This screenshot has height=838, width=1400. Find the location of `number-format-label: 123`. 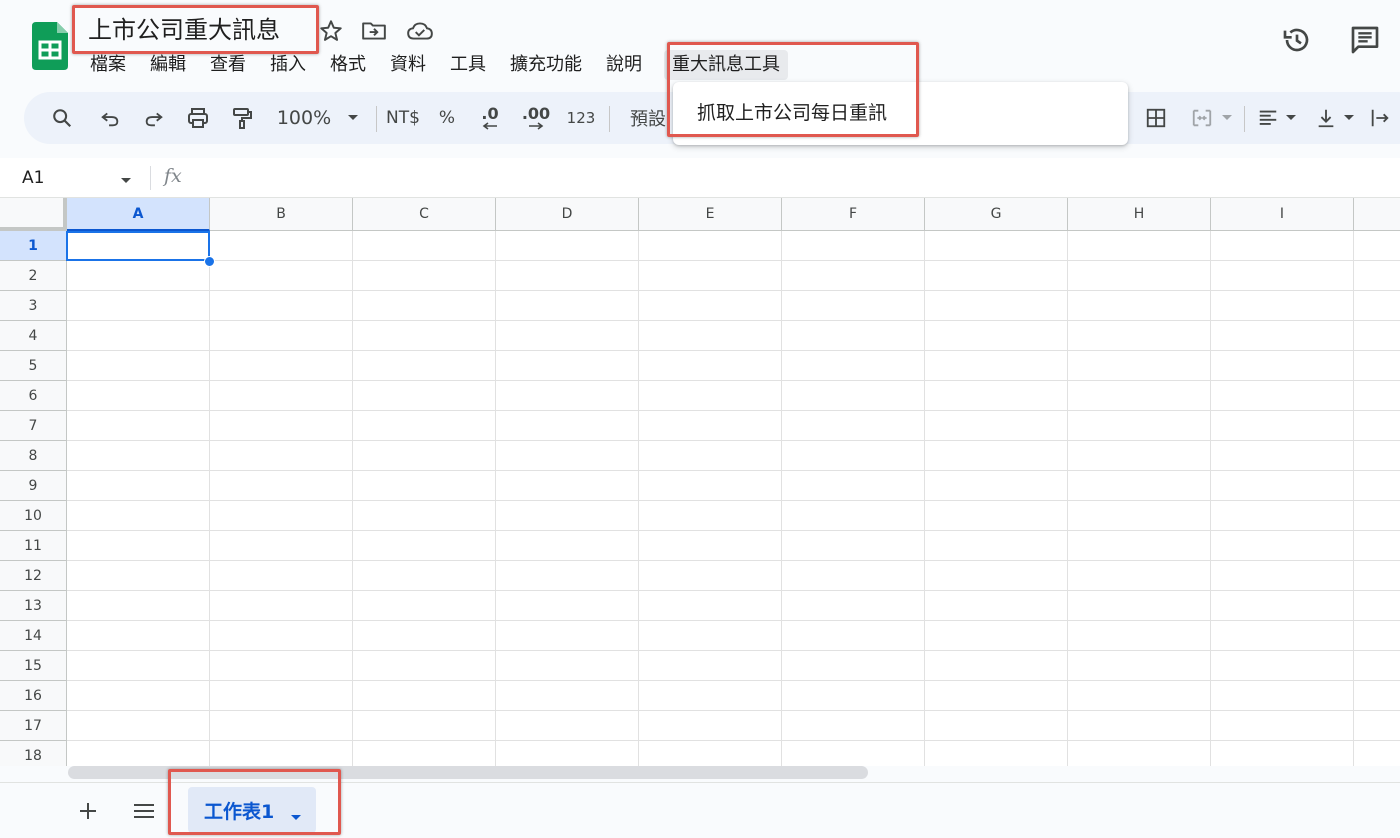

number-format-label: 123 is located at coordinates (581, 118).